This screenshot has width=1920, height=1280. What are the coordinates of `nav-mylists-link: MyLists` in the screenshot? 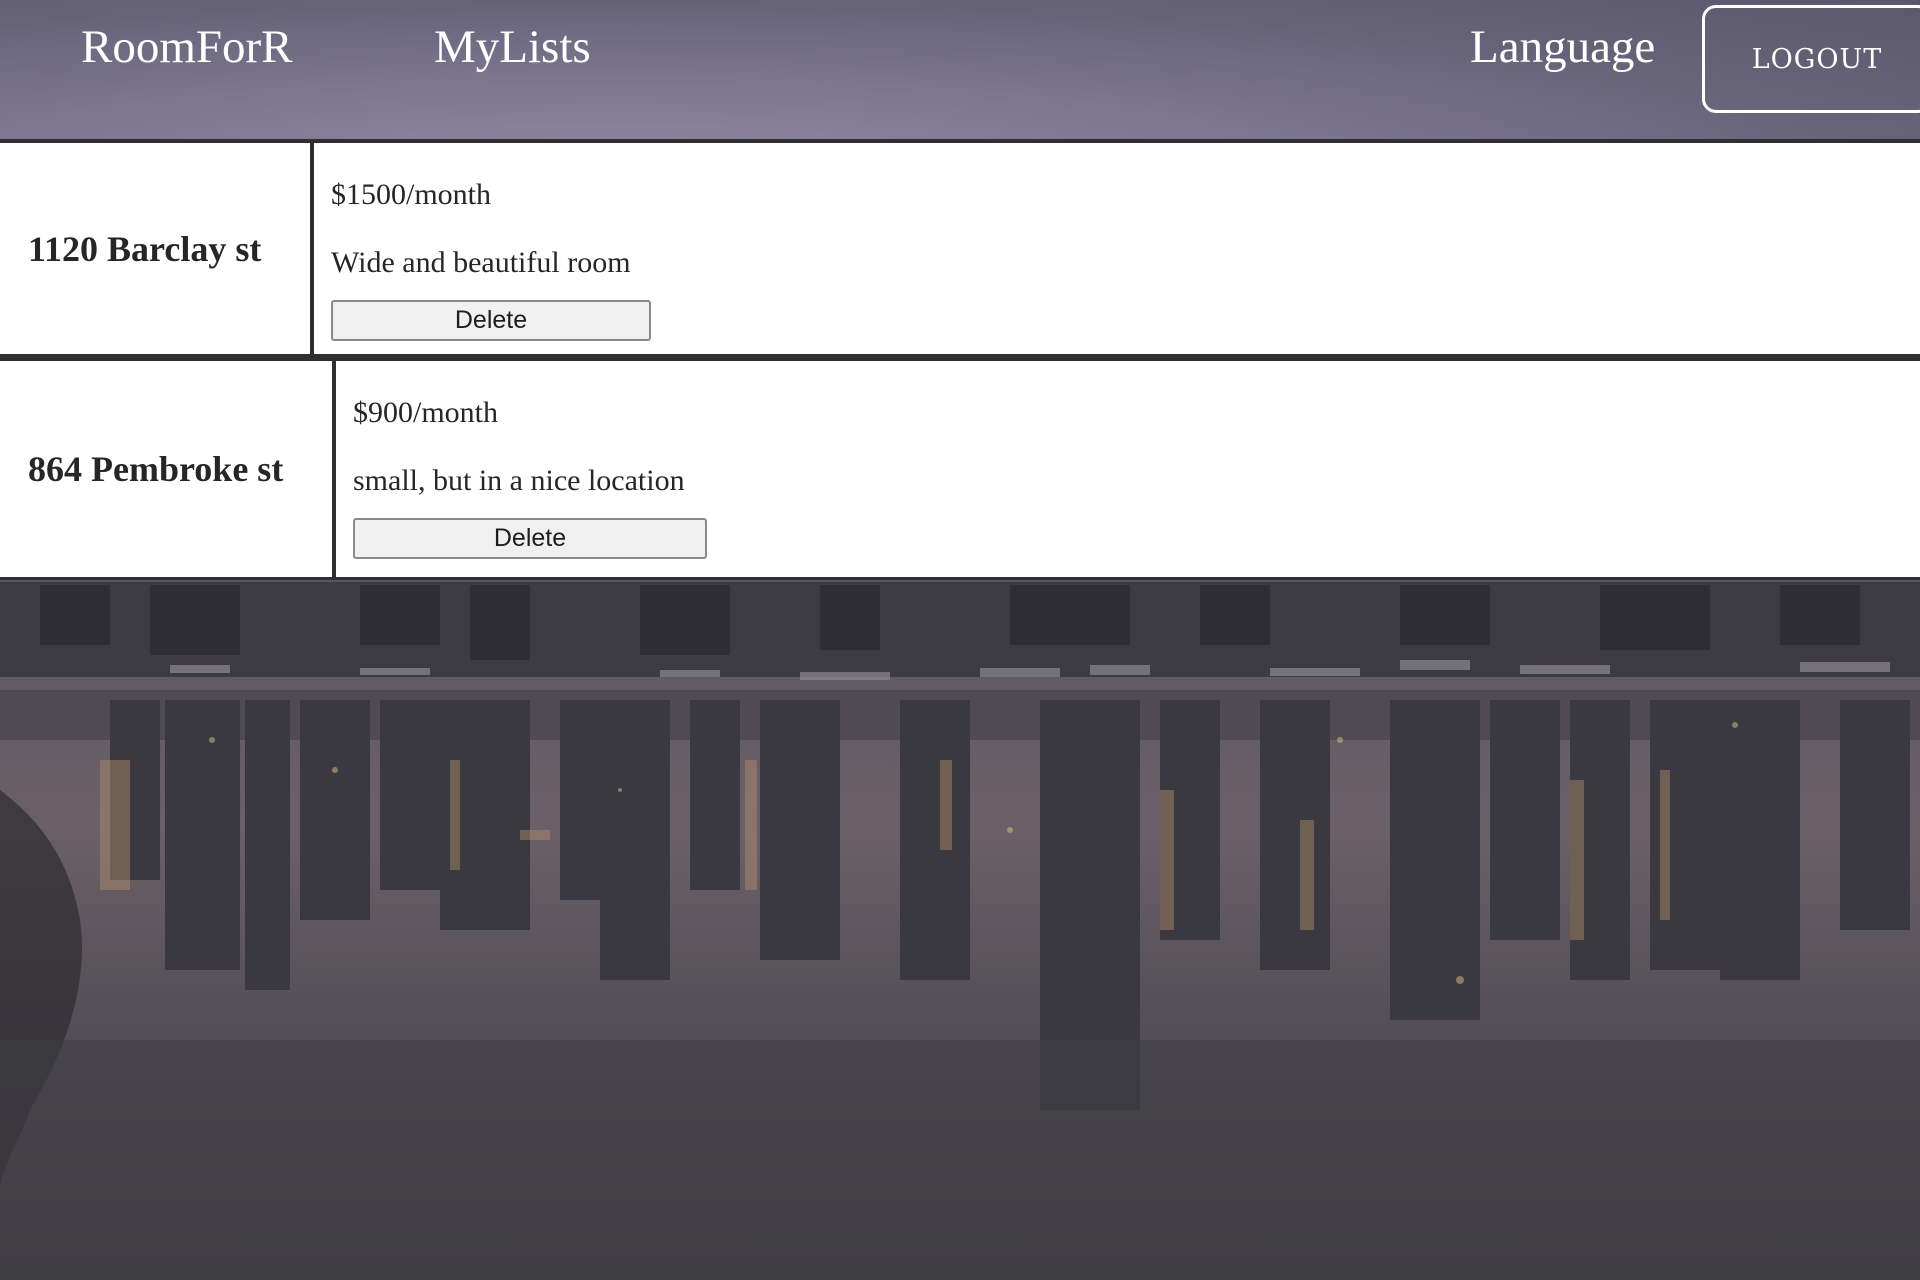 It's located at (512, 47).